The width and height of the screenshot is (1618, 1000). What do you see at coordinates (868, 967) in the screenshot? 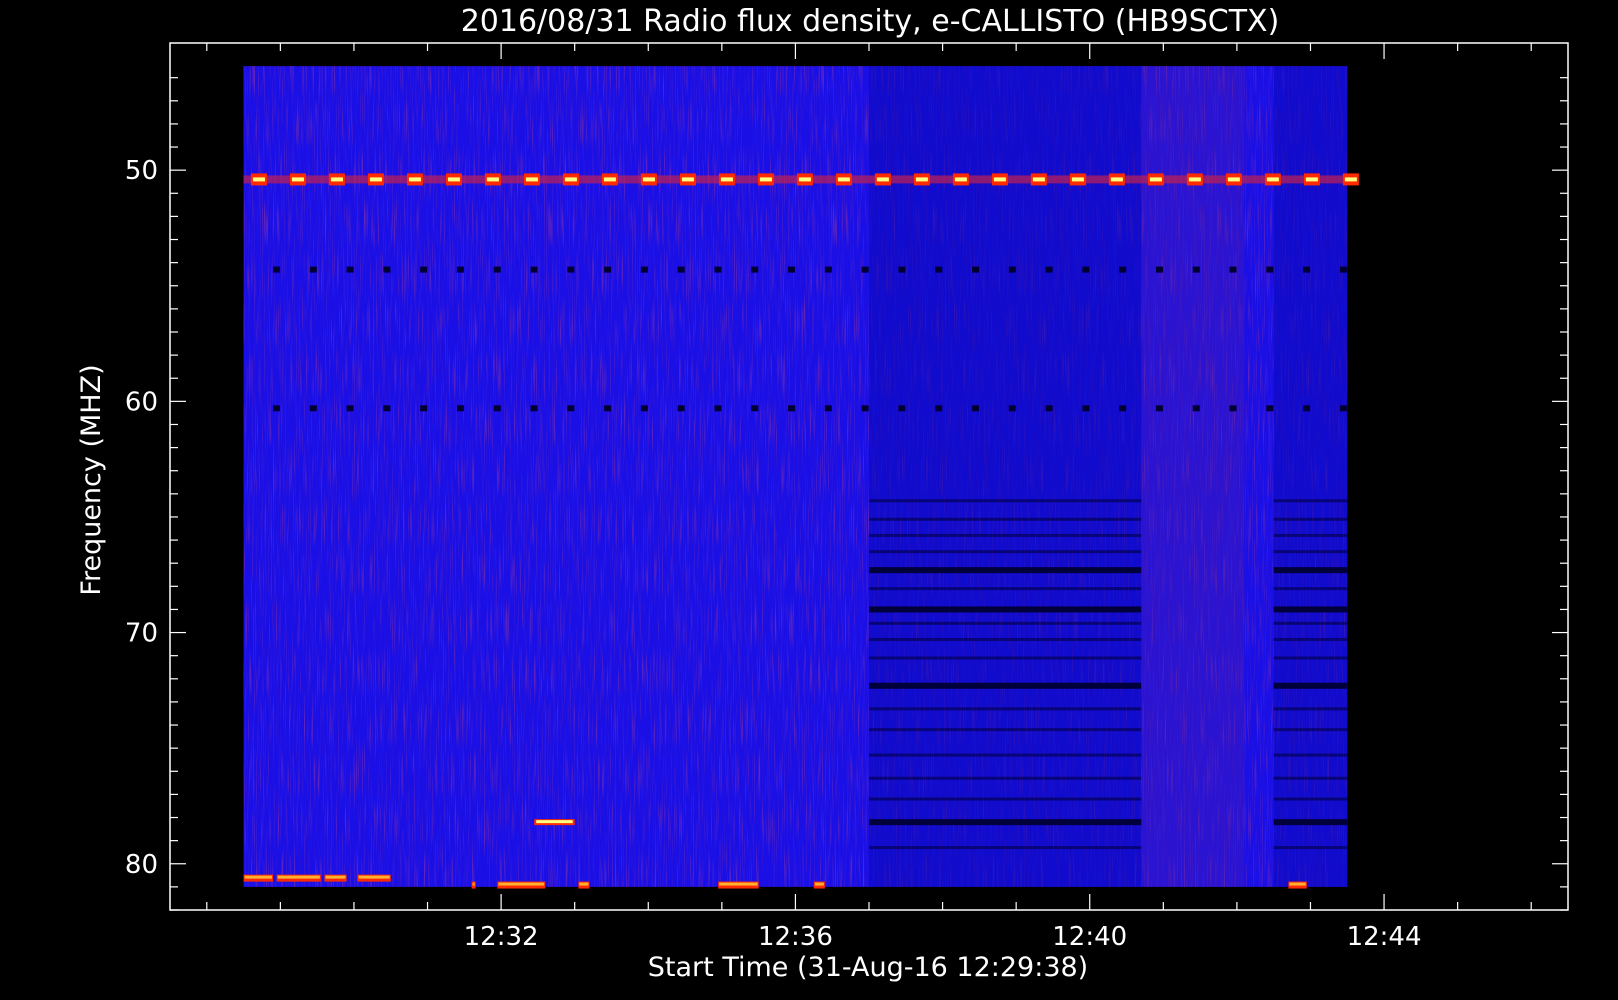
I see `x-axis-label: Start Time (31-Aug-16 12:29:38)` at bounding box center [868, 967].